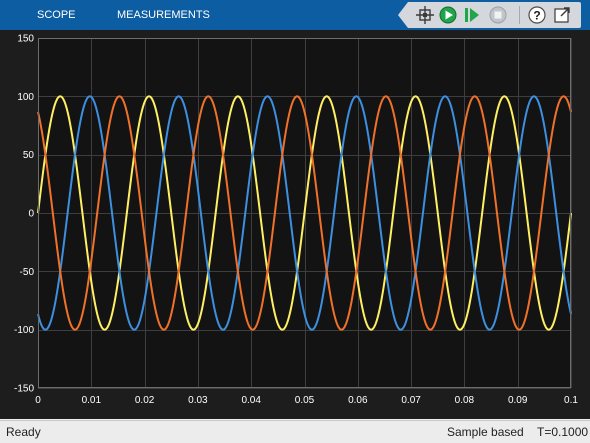 The image size is (590, 443). What do you see at coordinates (145, 400) in the screenshot?
I see `x-tick-label: 0.02` at bounding box center [145, 400].